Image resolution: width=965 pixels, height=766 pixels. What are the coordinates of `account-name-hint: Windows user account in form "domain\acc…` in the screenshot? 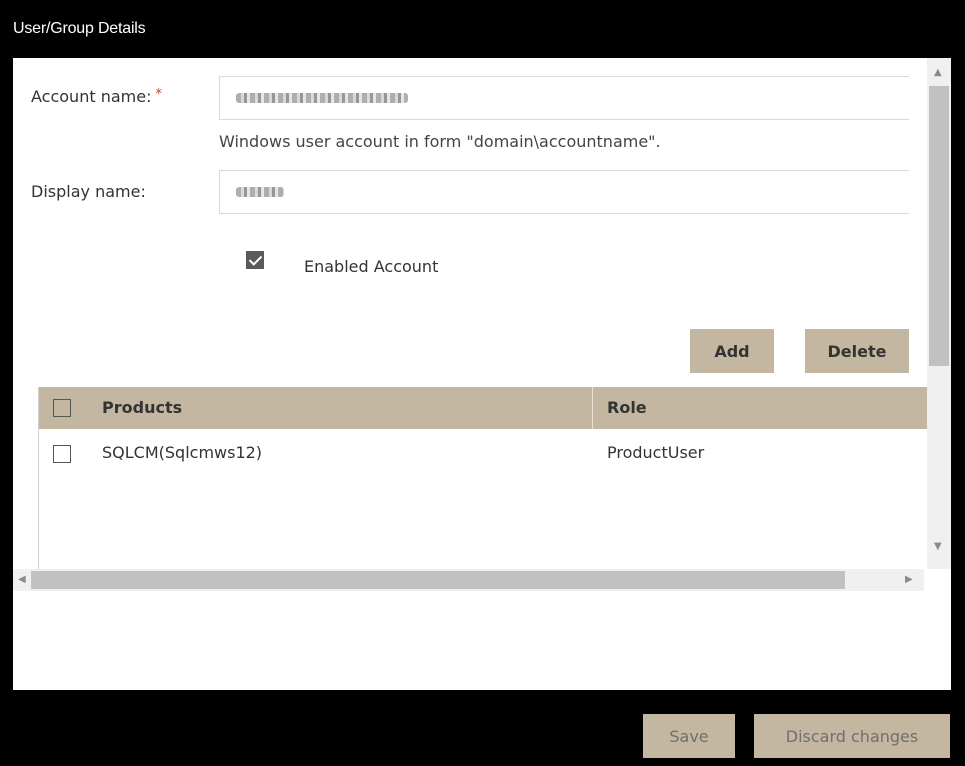 It's located at (440, 141).